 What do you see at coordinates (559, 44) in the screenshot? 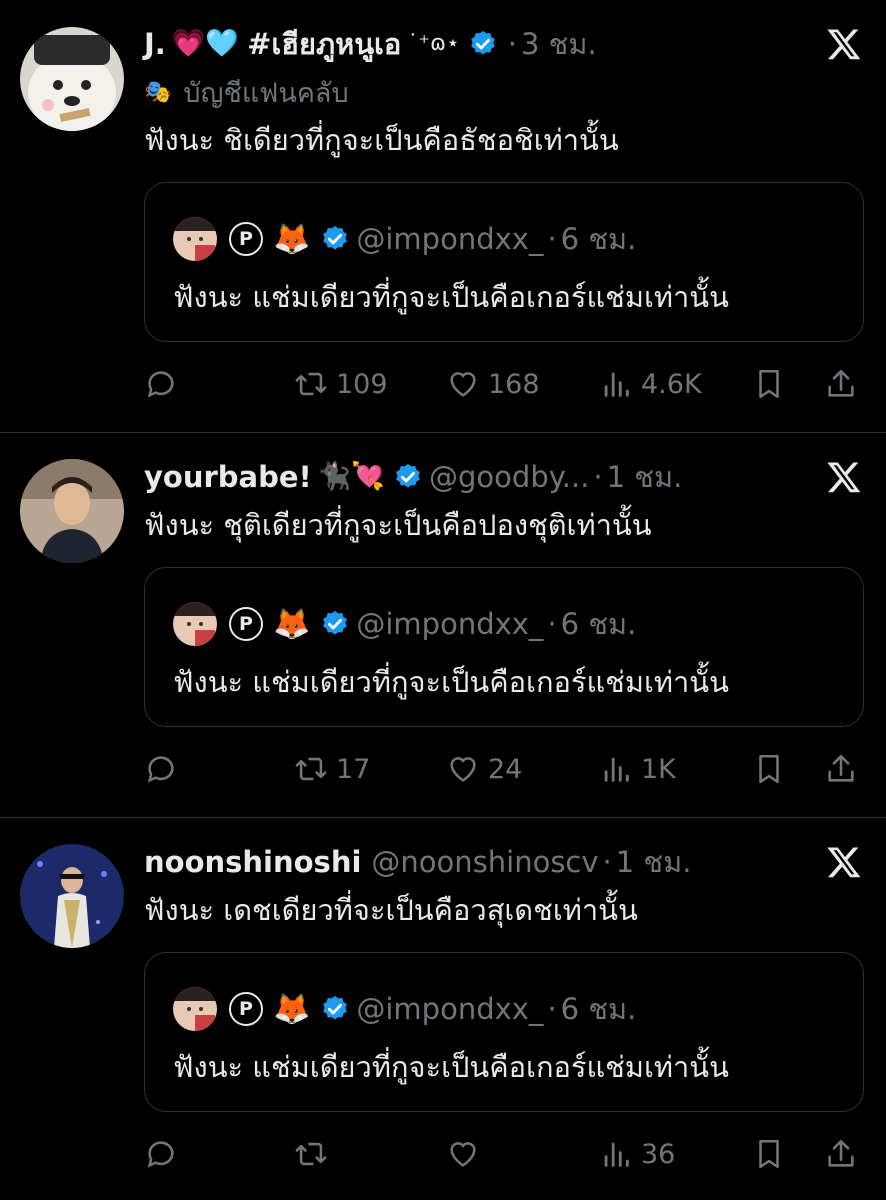
I see `timestamp: 3 ชม.` at bounding box center [559, 44].